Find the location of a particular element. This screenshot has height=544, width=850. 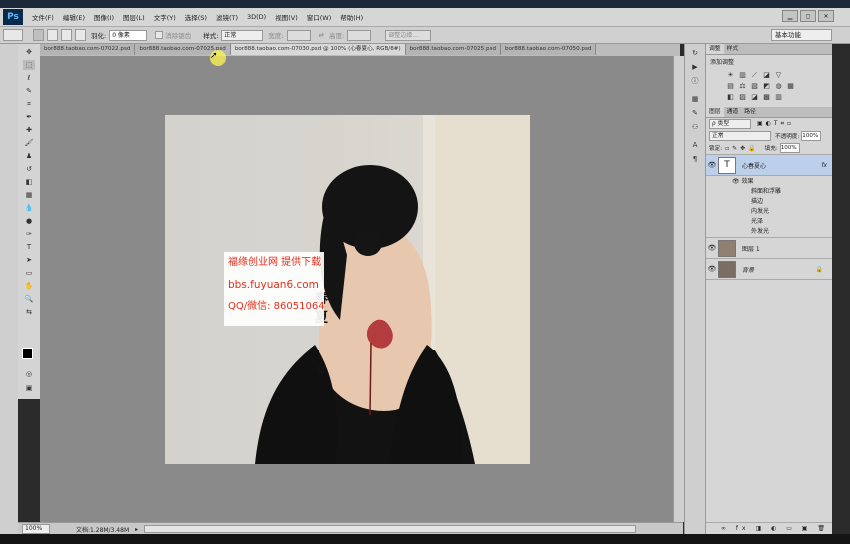

eraser-tool-icon: ◧ is located at coordinates (29, 182).